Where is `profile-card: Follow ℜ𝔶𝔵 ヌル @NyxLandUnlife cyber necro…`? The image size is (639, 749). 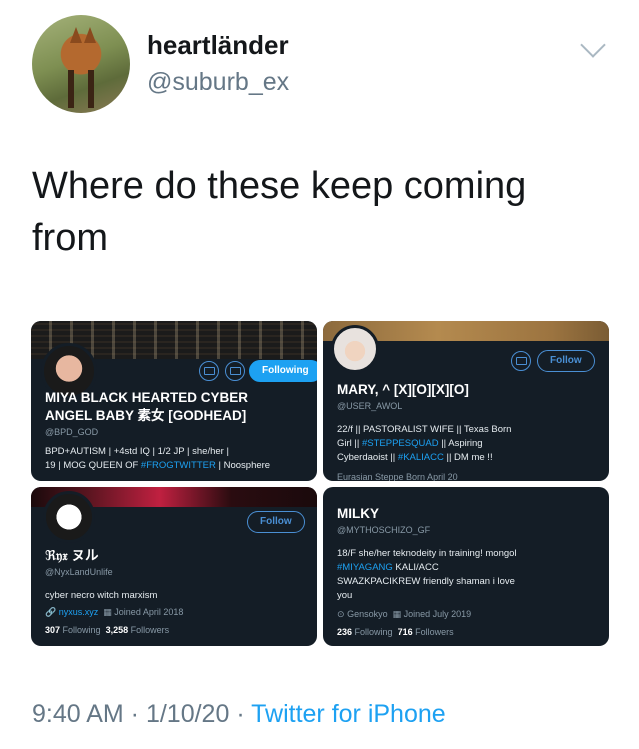
profile-card: Follow ℜ𝔶𝔵 ヌル @NyxLandUnlife cyber necro… is located at coordinates (174, 566).